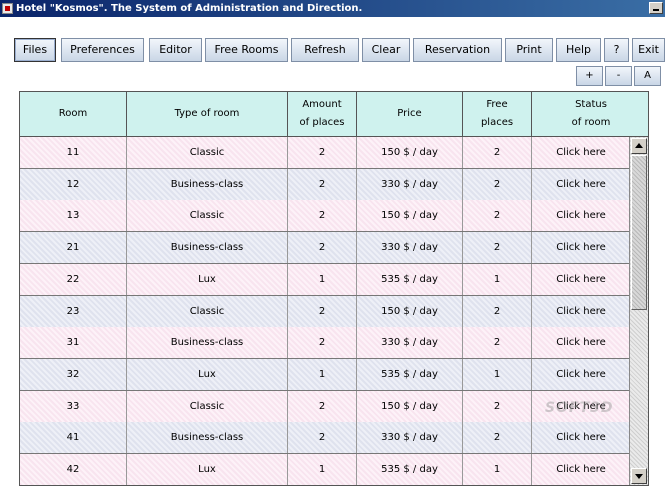 The height and width of the screenshot is (498, 665). What do you see at coordinates (639, 476) in the screenshot?
I see `scroll-down-arrow-icon` at bounding box center [639, 476].